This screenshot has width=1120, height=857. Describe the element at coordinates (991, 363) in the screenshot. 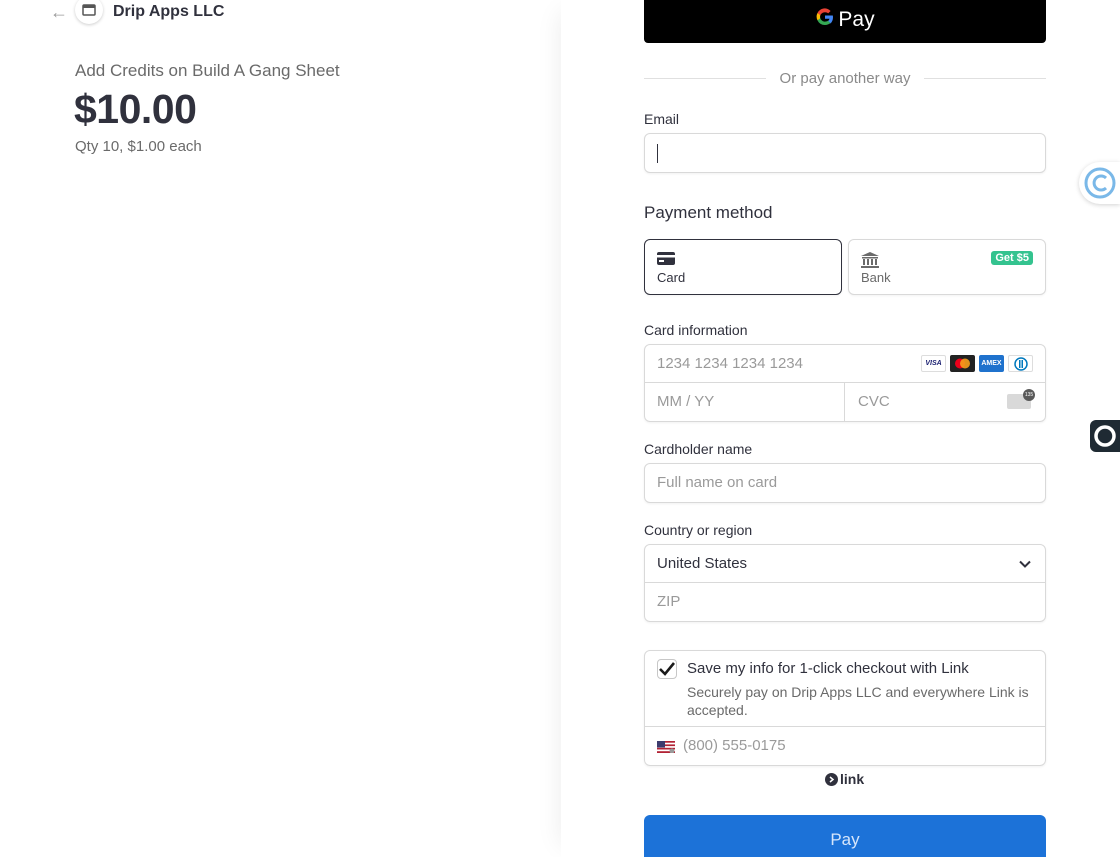

I see `amex-icon: AMEX` at that location.